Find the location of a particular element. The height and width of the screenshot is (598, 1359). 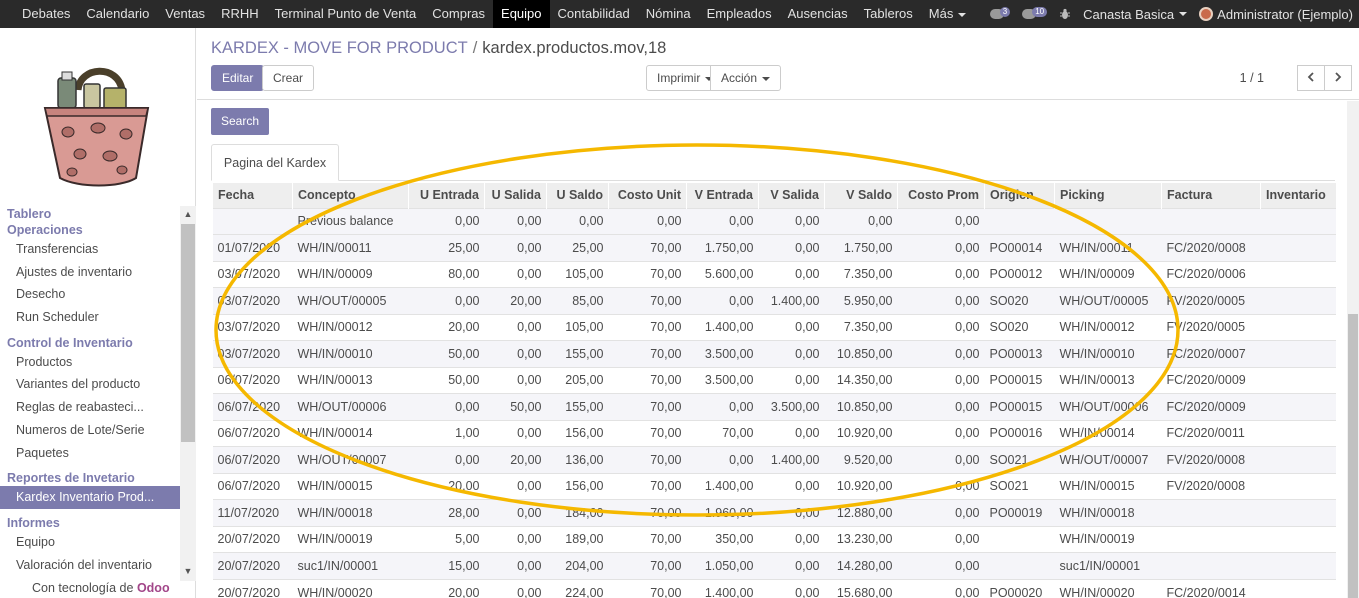

table-cell: 03/07/2020 is located at coordinates (252, 327).